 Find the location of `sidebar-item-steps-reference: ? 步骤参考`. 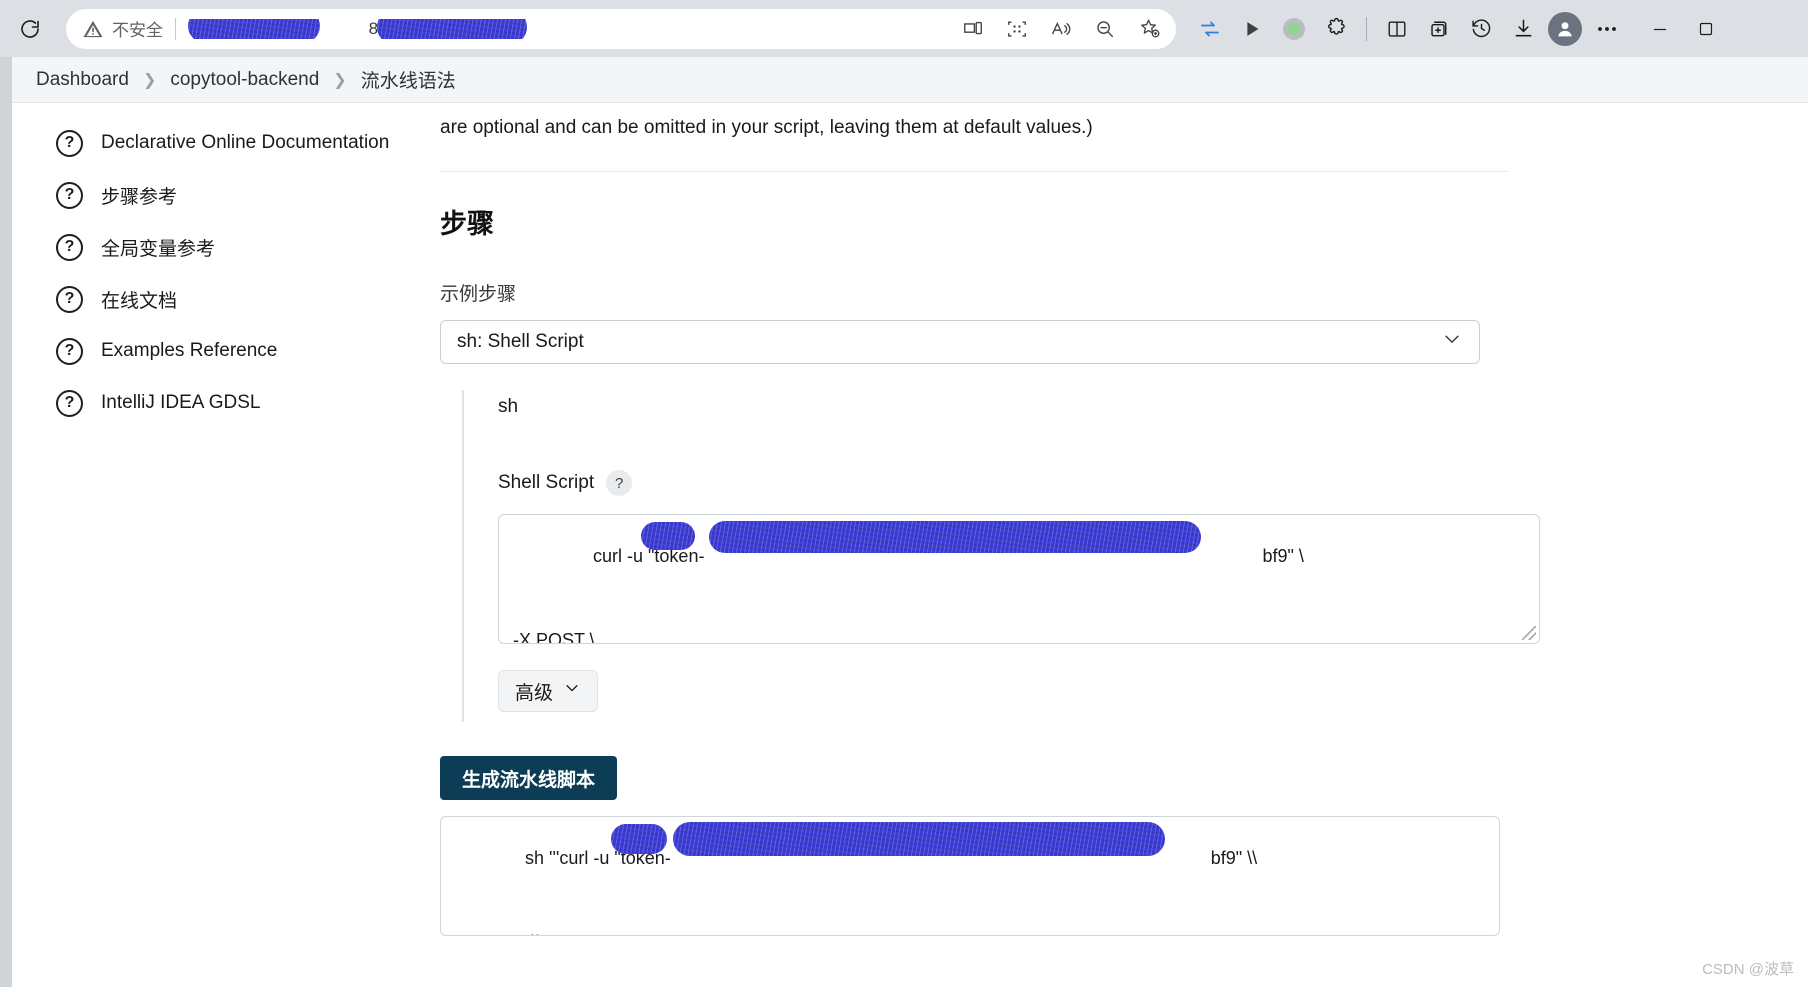

sidebar-item-steps-reference: ? 步骤参考 is located at coordinates (226, 195).